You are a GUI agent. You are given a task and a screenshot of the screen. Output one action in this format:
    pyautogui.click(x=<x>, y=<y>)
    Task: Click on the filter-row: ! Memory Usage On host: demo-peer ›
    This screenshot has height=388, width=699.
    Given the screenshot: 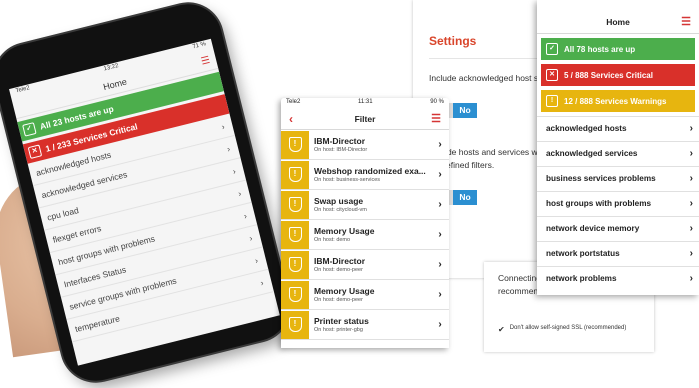 What is the action you would take?
    pyautogui.click(x=365, y=295)
    